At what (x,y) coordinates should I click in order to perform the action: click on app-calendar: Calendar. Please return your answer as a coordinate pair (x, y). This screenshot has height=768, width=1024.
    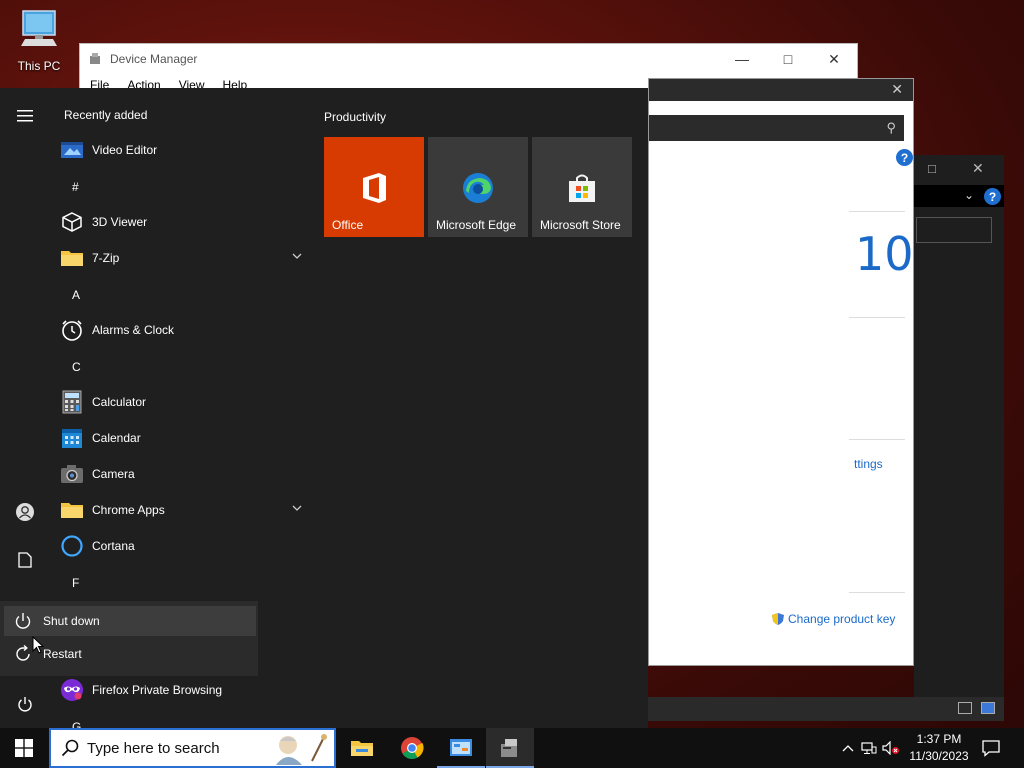
    Looking at the image, I should click on (185, 438).